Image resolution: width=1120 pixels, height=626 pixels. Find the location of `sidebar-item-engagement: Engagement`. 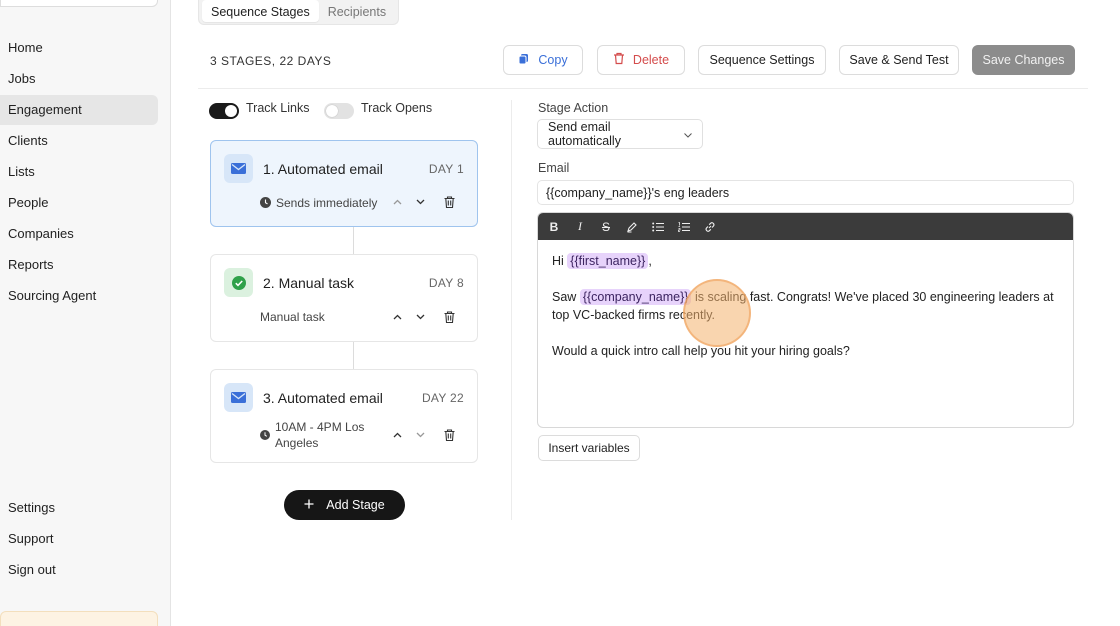

sidebar-item-engagement: Engagement is located at coordinates (79, 110).